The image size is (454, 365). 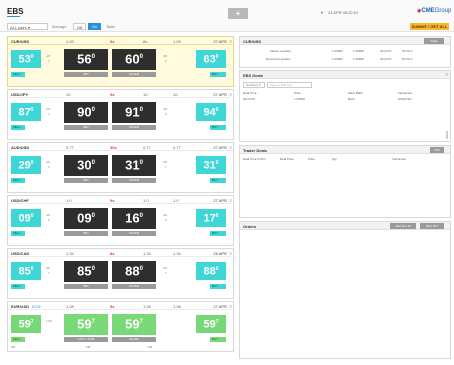 What do you see at coordinates (399, 159) in the screenshot?
I see `col-instrument-2: Instrument` at bounding box center [399, 159].